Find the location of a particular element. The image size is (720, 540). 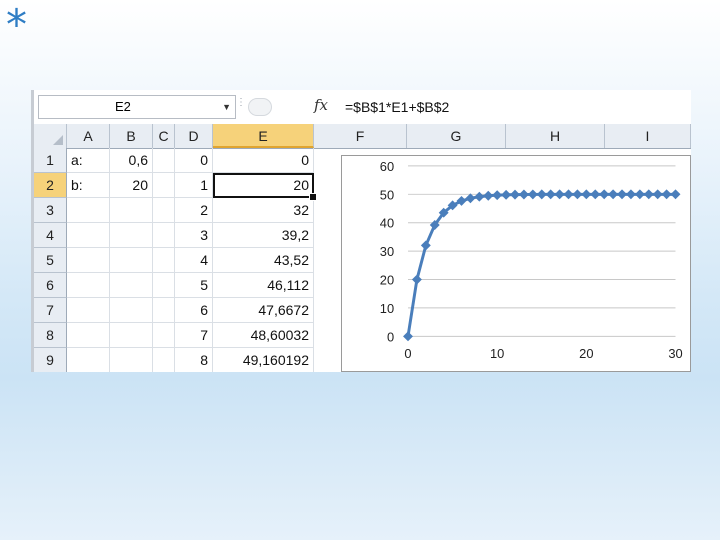

y-tick-label: 40 is located at coordinates (387, 223).